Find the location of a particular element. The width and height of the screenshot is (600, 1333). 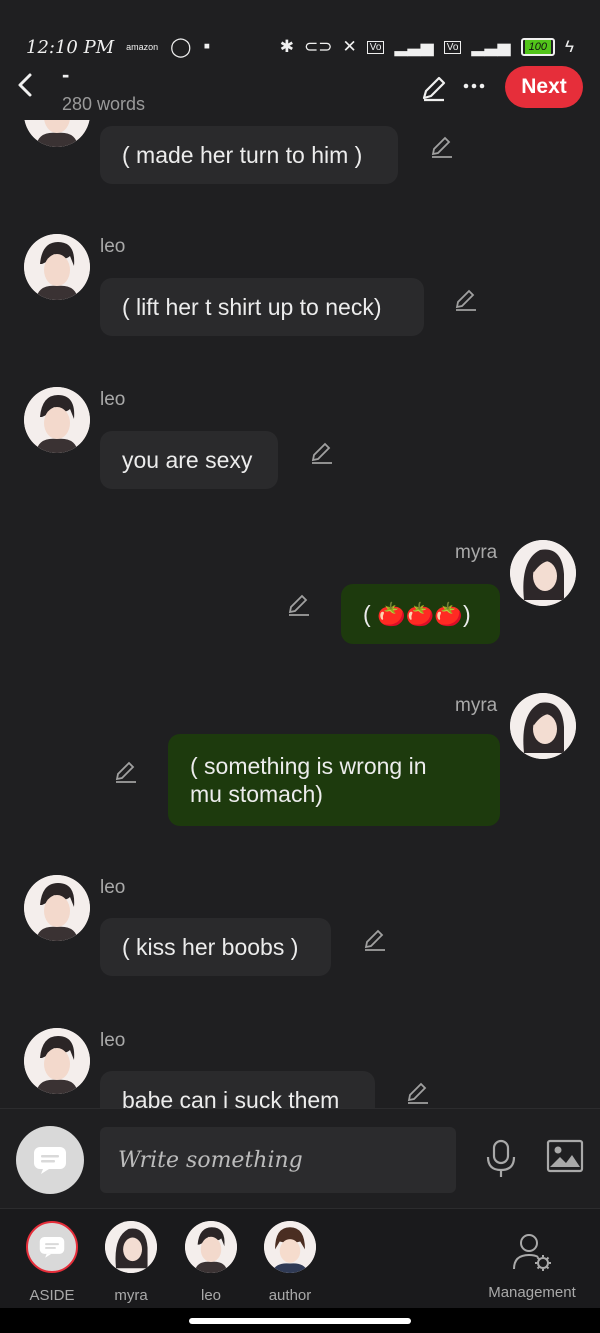

message-text: you are sexy is located at coordinates (187, 460).